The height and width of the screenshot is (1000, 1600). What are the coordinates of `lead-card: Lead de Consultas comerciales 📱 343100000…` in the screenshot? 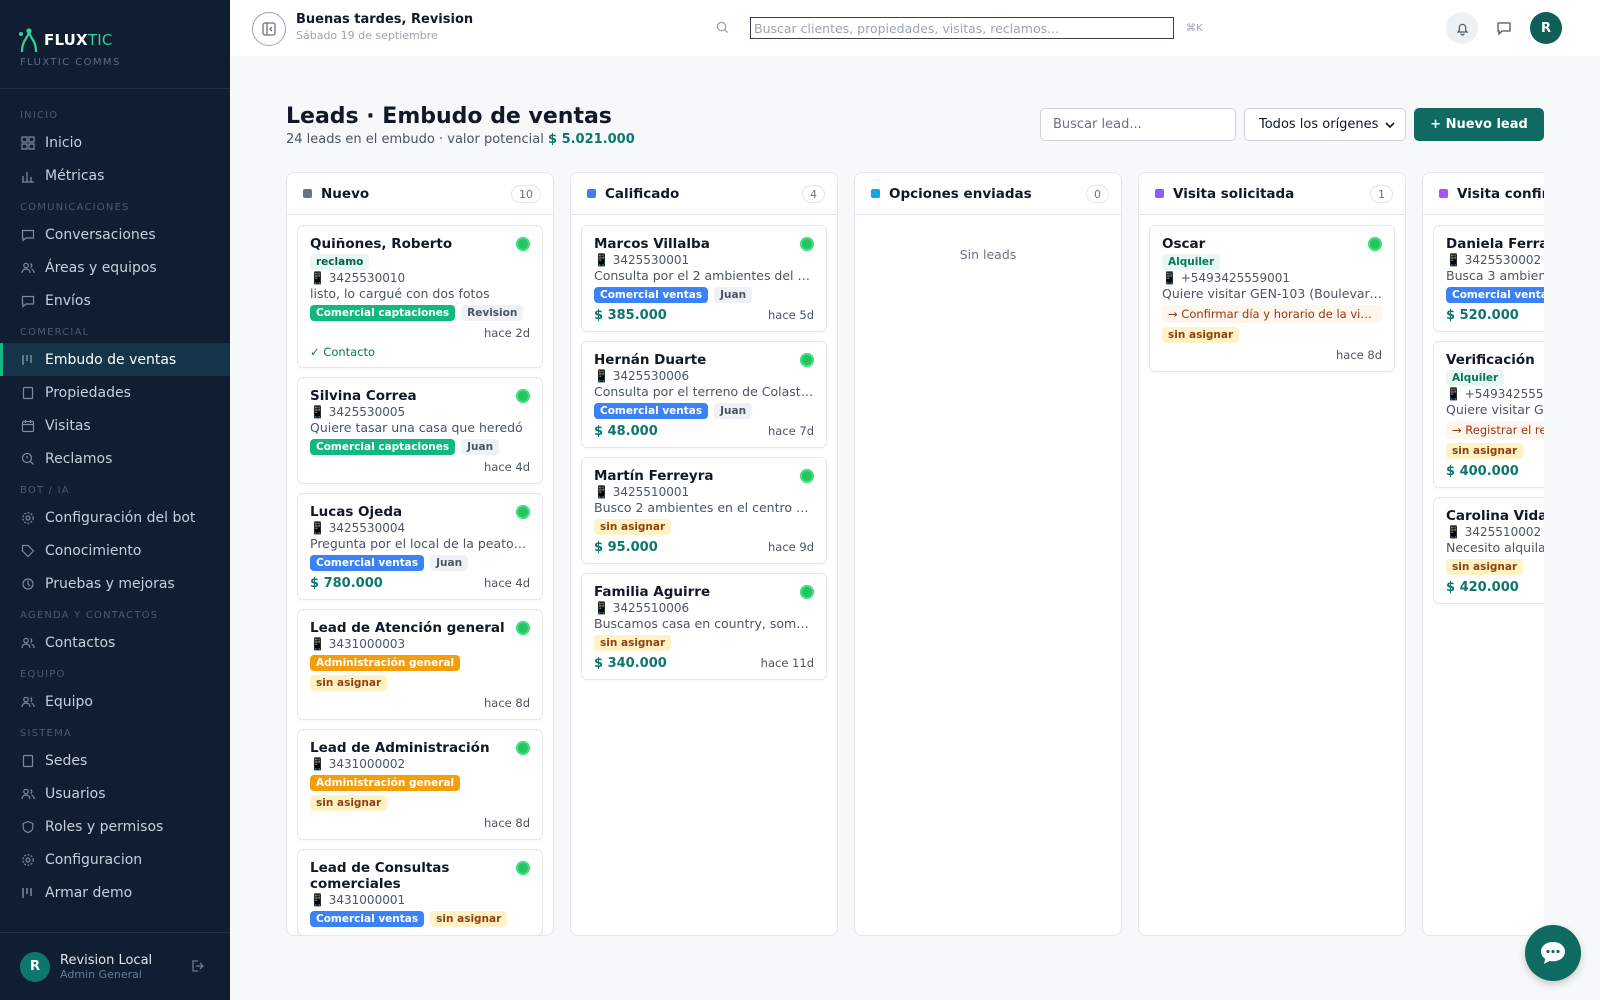 It's located at (420, 892).